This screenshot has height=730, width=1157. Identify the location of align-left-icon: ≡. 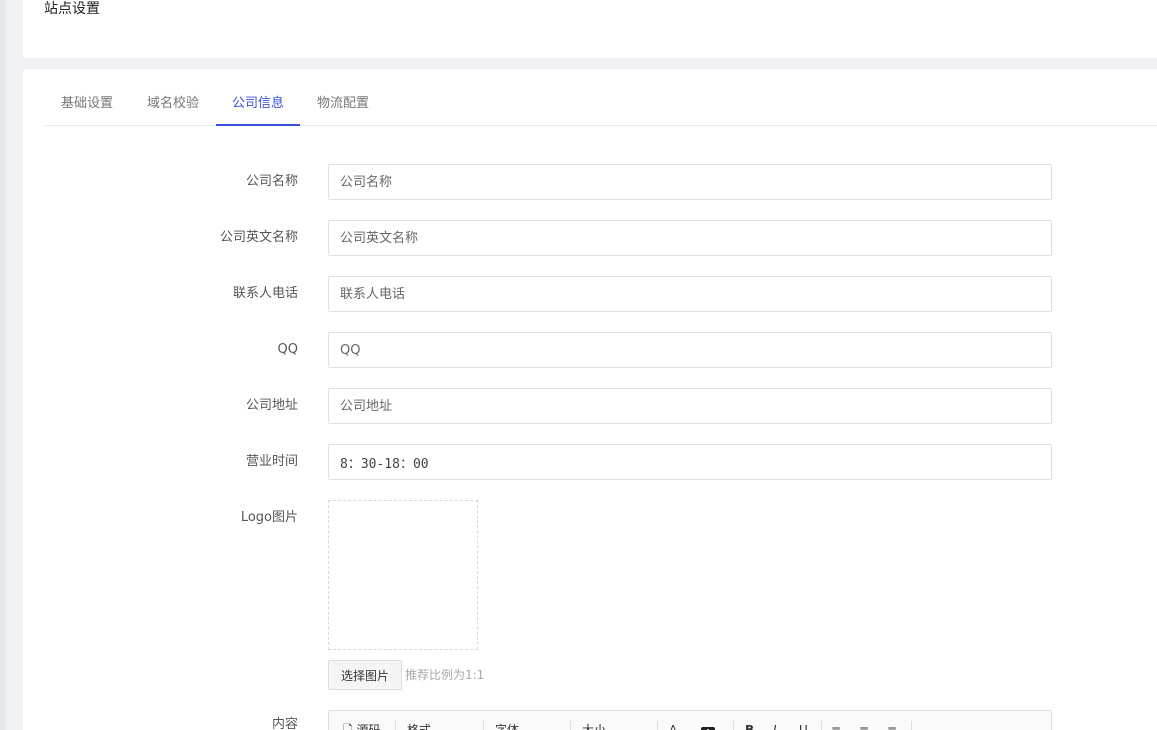
(836, 724).